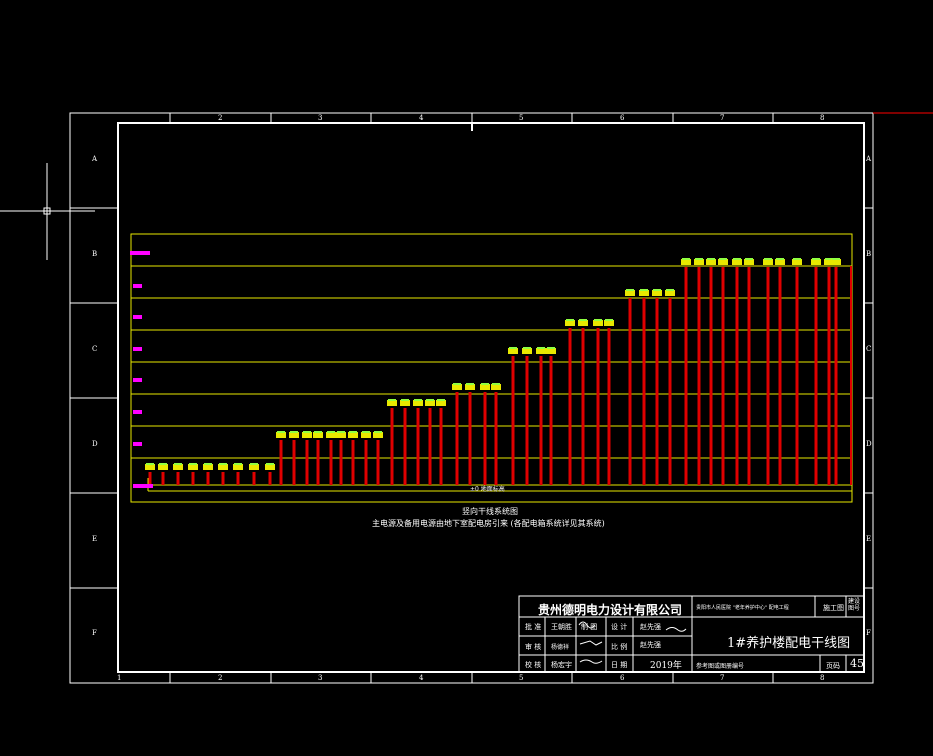  I want to click on column-label-top: 7, so click(722, 118).